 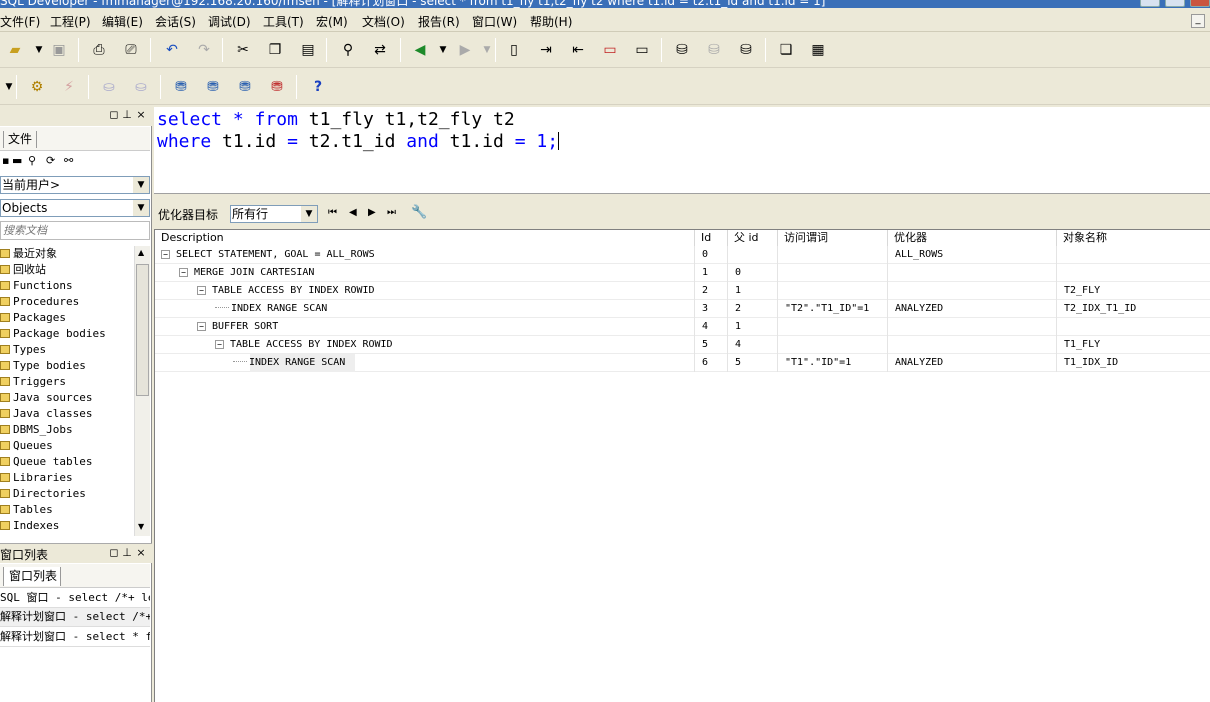 What do you see at coordinates (20, 139) in the screenshot?
I see `tab-files: 文件` at bounding box center [20, 139].